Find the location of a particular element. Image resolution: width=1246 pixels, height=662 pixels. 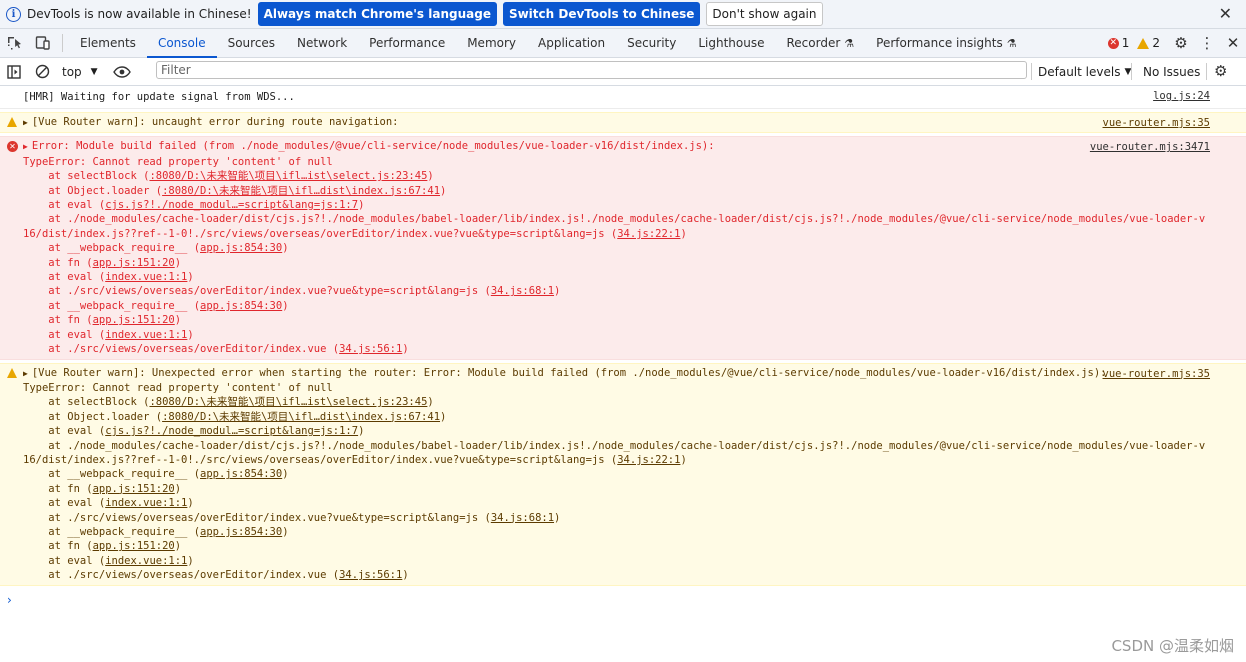

tab-recorder: Recorder ⚗ is located at coordinates (821, 43).